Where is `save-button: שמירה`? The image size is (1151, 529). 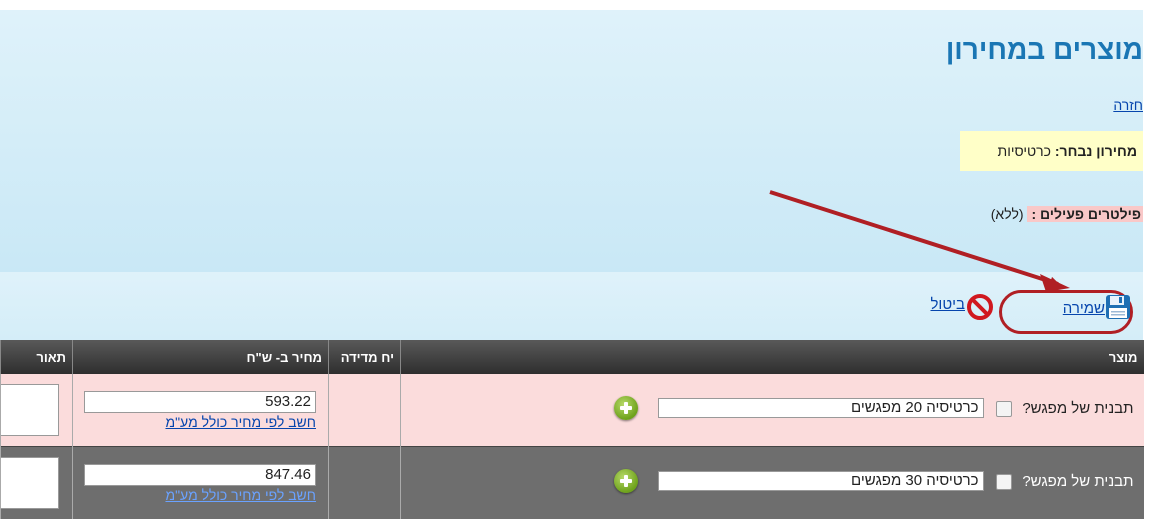 save-button: שמירה is located at coordinates (1084, 308).